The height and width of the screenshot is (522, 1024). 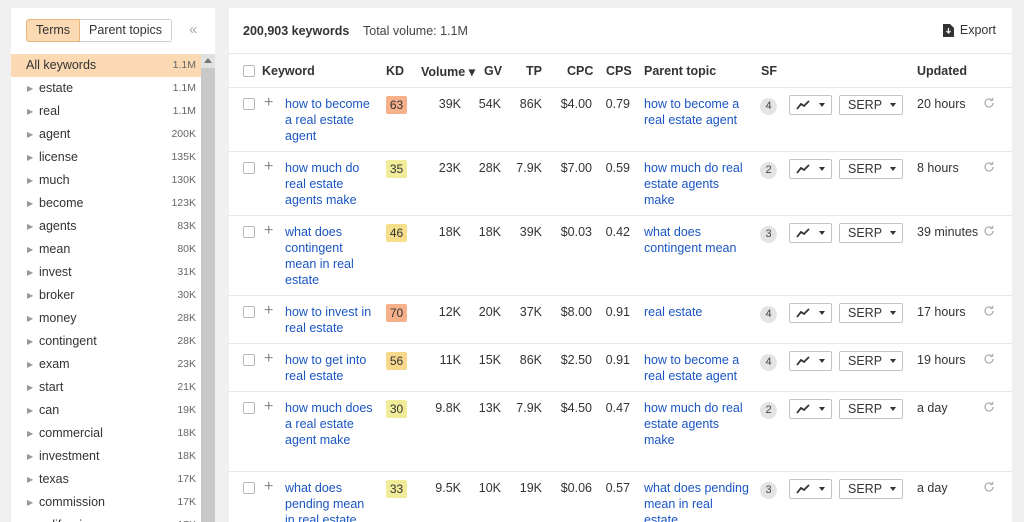 What do you see at coordinates (106, 456) in the screenshot?
I see `term-item: ▶ investment 18K` at bounding box center [106, 456].